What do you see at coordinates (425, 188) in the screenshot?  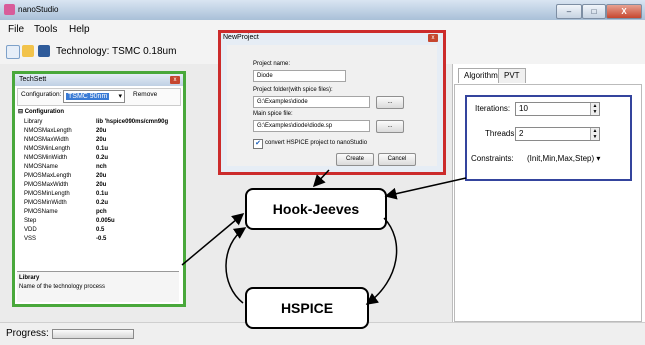 I see `arrow-algorithm-to-hookjeeves` at bounding box center [425, 188].